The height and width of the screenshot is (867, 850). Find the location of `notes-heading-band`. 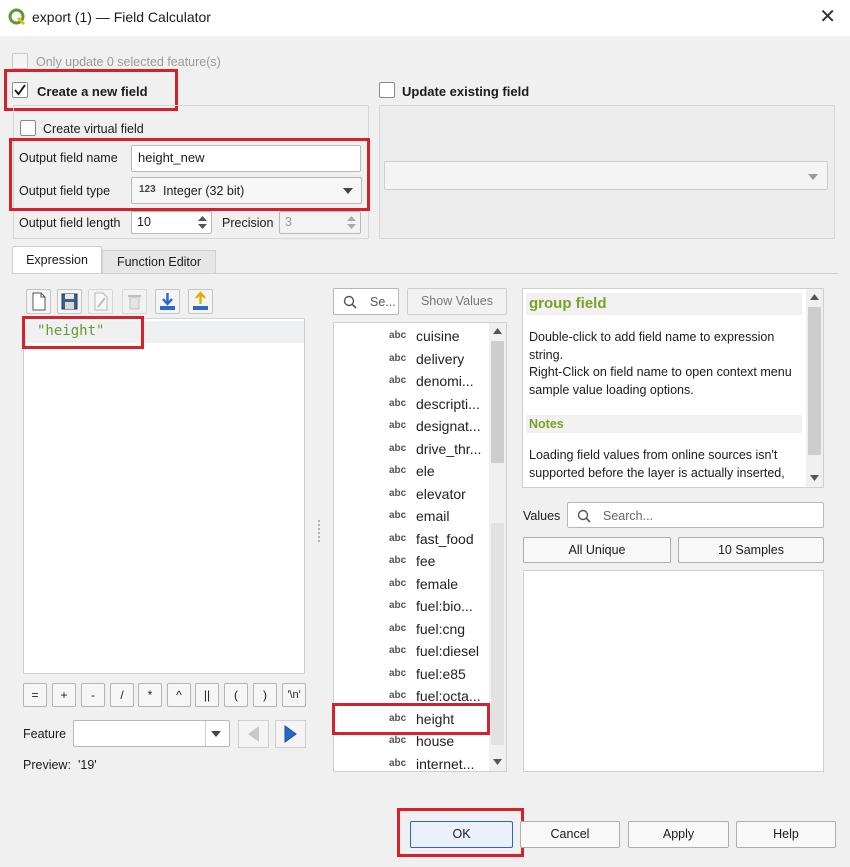

notes-heading-band is located at coordinates (664, 424).